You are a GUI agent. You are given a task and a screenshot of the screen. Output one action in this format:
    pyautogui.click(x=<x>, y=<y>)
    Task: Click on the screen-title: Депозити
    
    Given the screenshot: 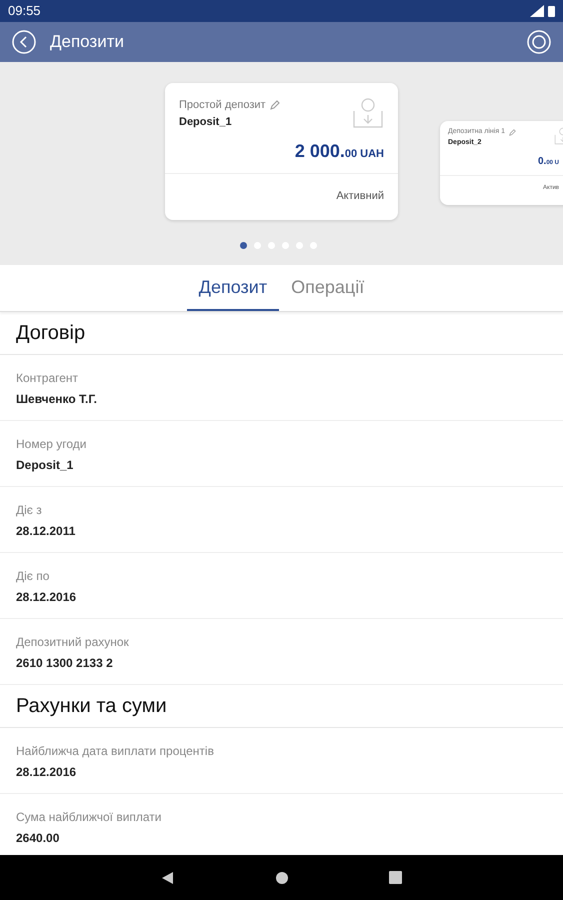 What is the action you would take?
    pyautogui.click(x=87, y=42)
    